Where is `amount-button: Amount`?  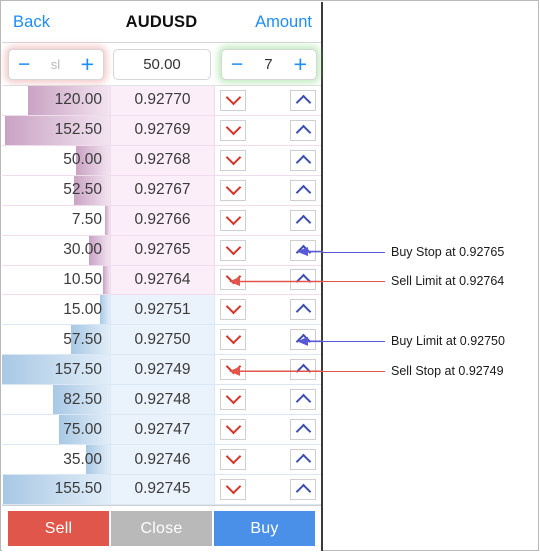
amount-button: Amount is located at coordinates (283, 22).